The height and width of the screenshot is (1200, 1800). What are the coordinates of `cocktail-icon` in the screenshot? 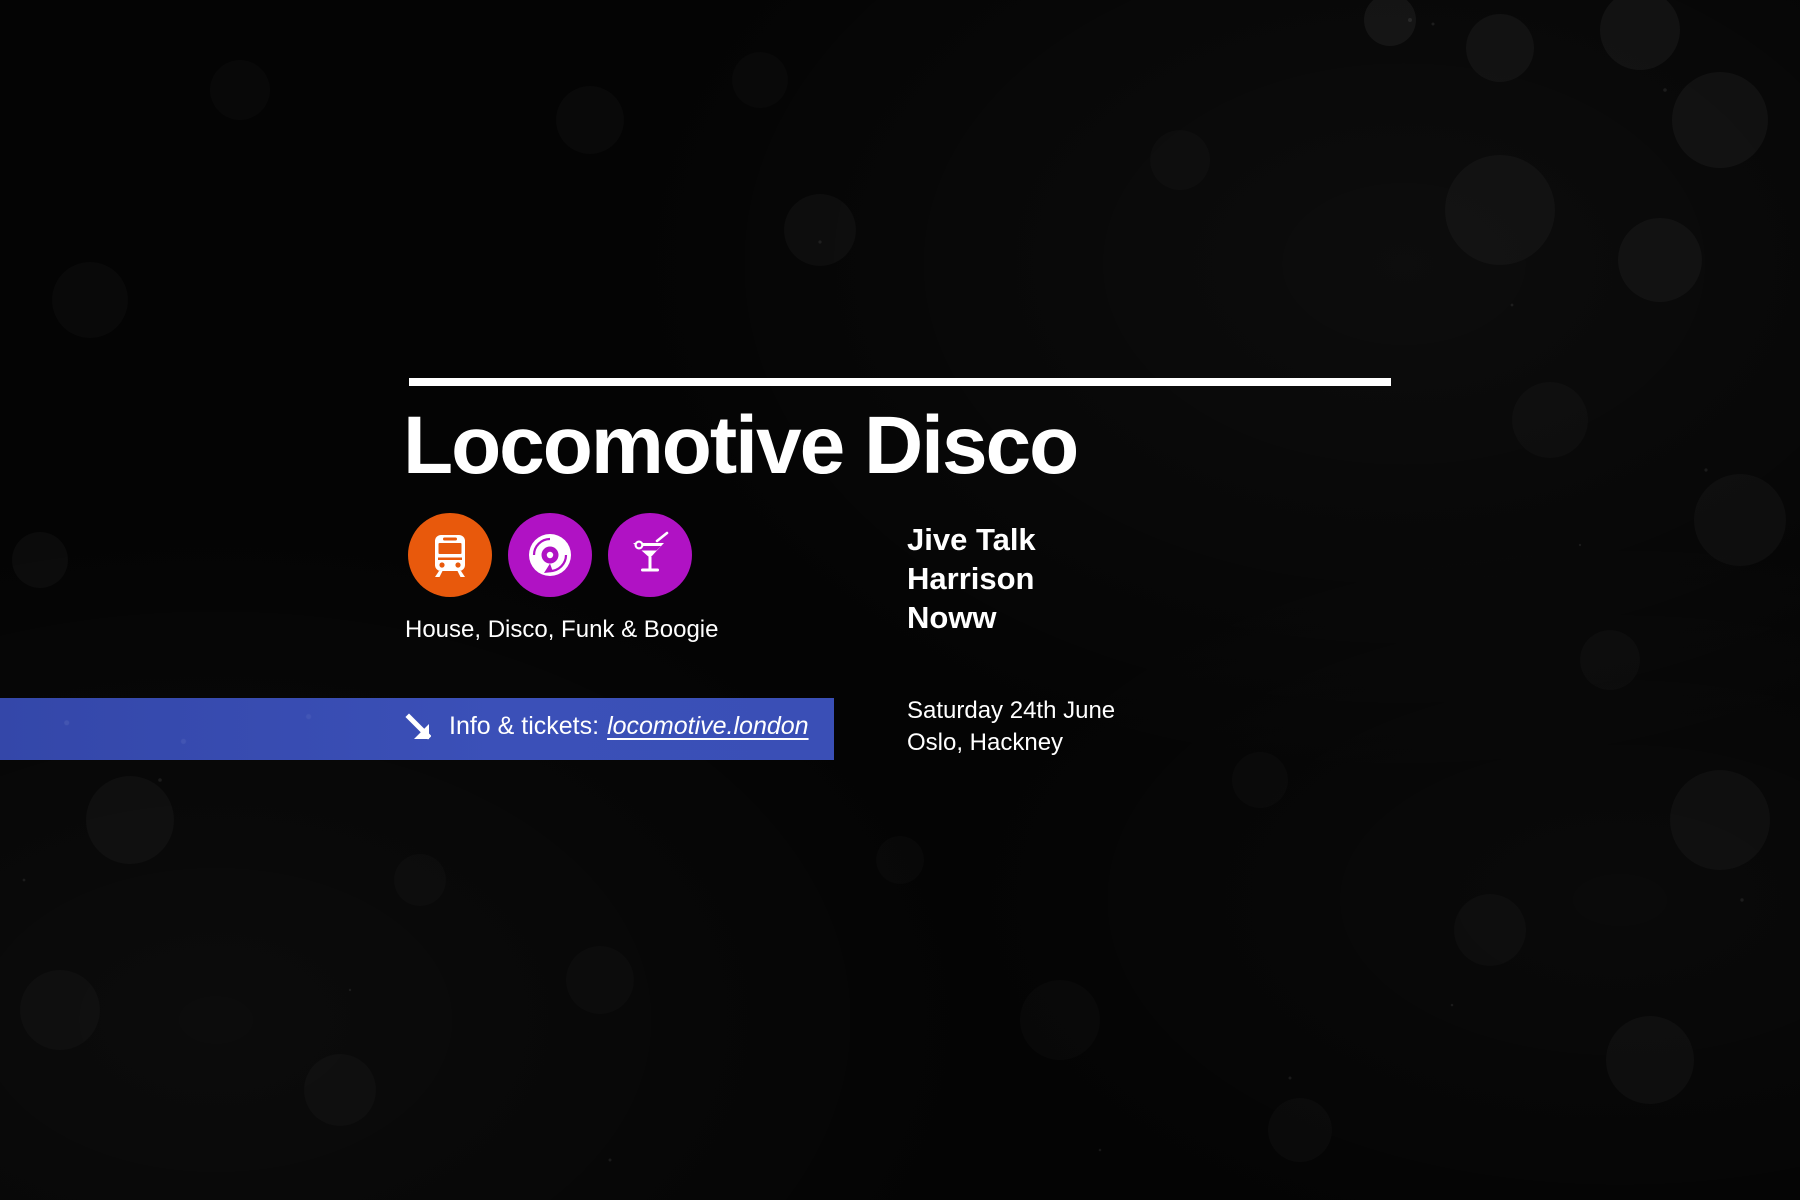 It's located at (650, 555).